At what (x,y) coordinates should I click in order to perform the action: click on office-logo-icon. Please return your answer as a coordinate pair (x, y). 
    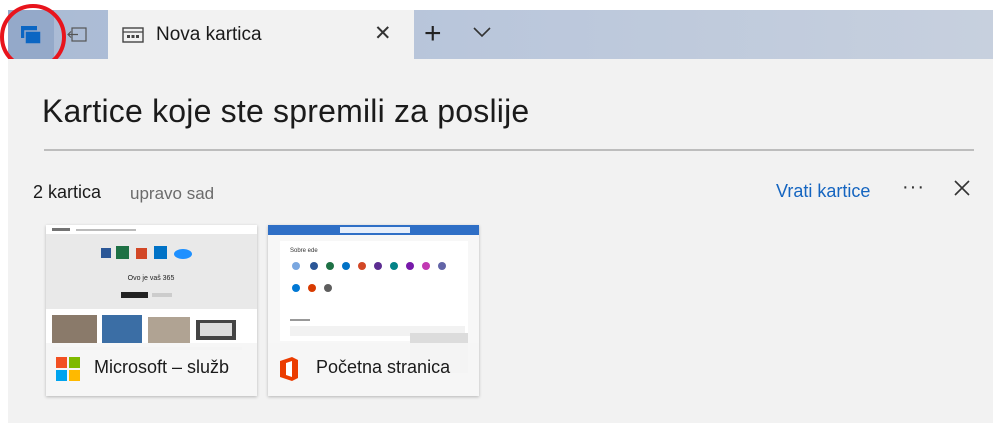
    Looking at the image, I should click on (289, 369).